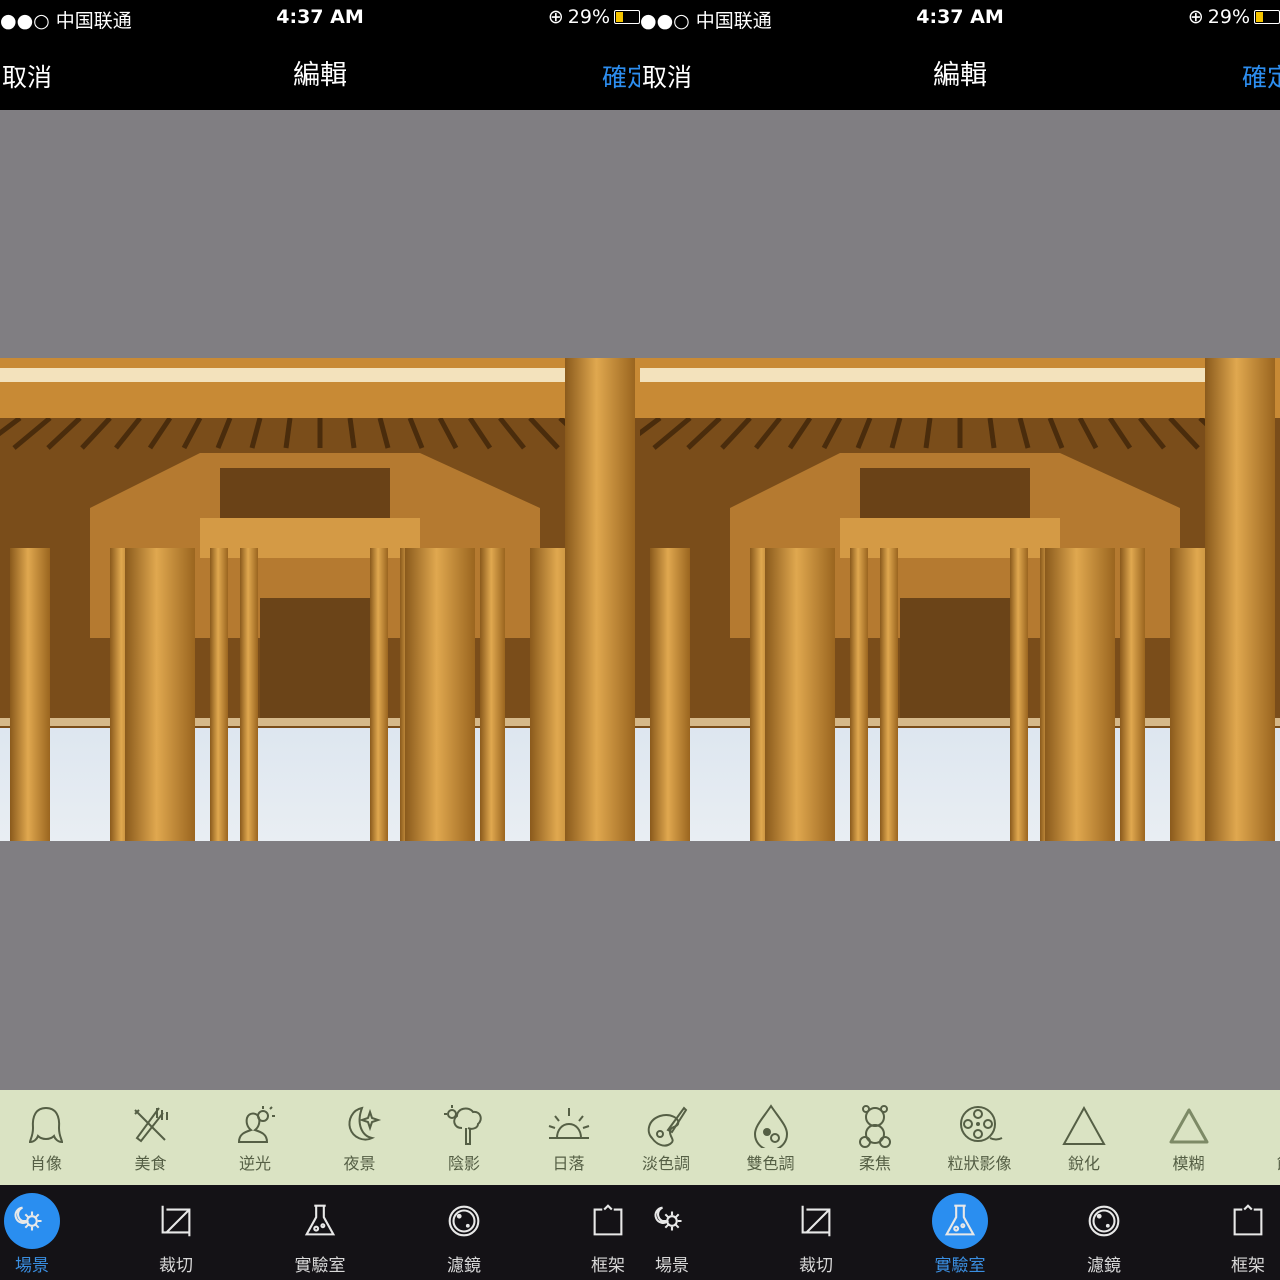 The width and height of the screenshot is (1280, 1280). I want to click on tool-label: 淡色調, so click(665, 1163).